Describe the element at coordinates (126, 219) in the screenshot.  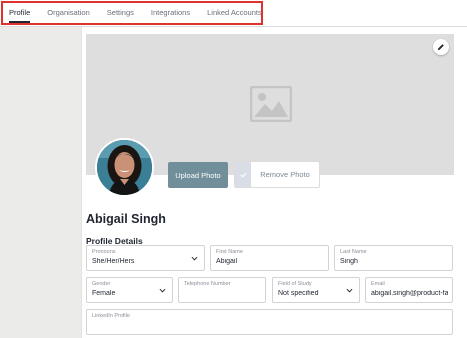
I see `profile-name: Abigail Singh` at that location.